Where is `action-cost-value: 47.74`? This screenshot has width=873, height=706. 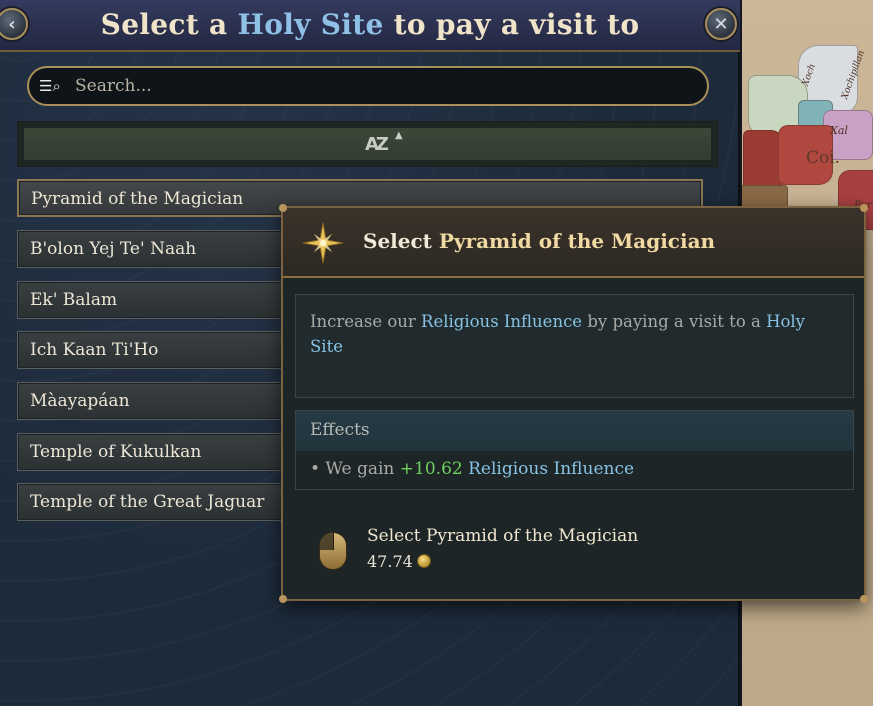 action-cost-value: 47.74 is located at coordinates (390, 561).